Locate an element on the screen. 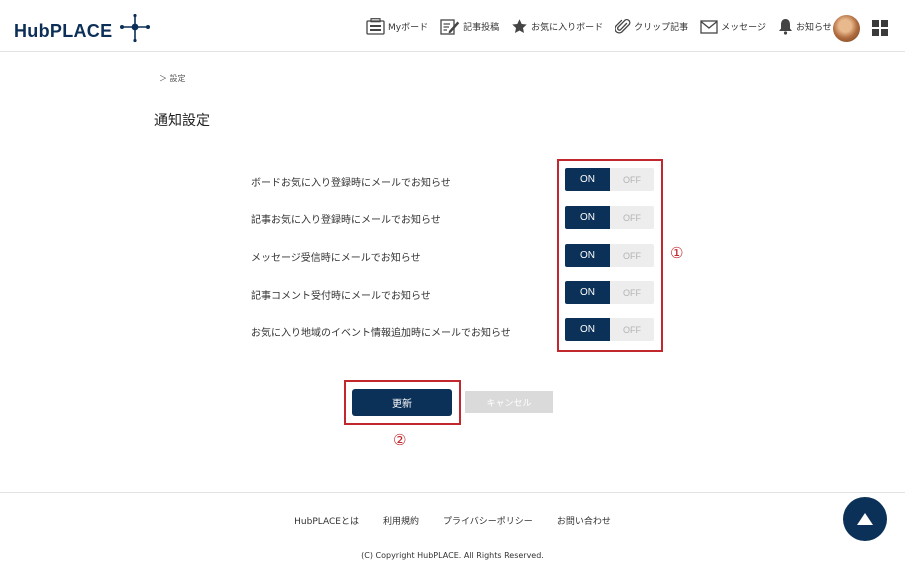 This screenshot has width=905, height=564. header-nav: Myボード 記事投稿 お気に入りボード クリップ記事 メッセージ お知らせ is located at coordinates (605, 26).